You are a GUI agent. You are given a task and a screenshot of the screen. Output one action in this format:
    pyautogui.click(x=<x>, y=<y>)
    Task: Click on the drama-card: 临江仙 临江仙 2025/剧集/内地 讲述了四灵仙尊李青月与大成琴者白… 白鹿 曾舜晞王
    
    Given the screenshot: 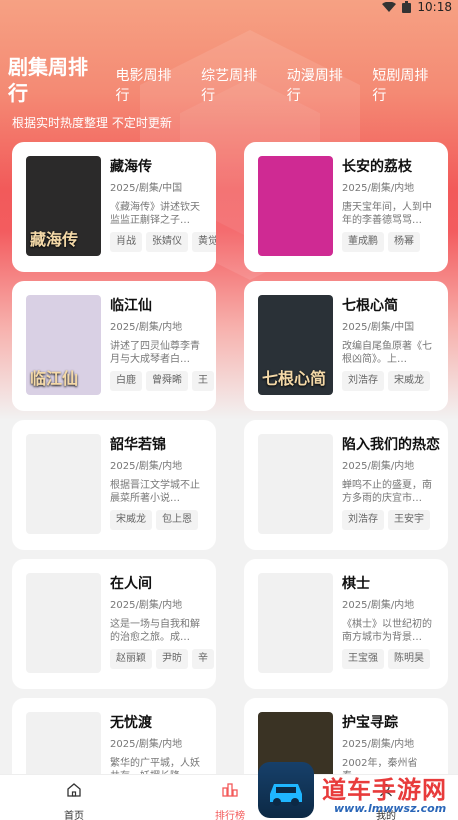 What is the action you would take?
    pyautogui.click(x=114, y=346)
    